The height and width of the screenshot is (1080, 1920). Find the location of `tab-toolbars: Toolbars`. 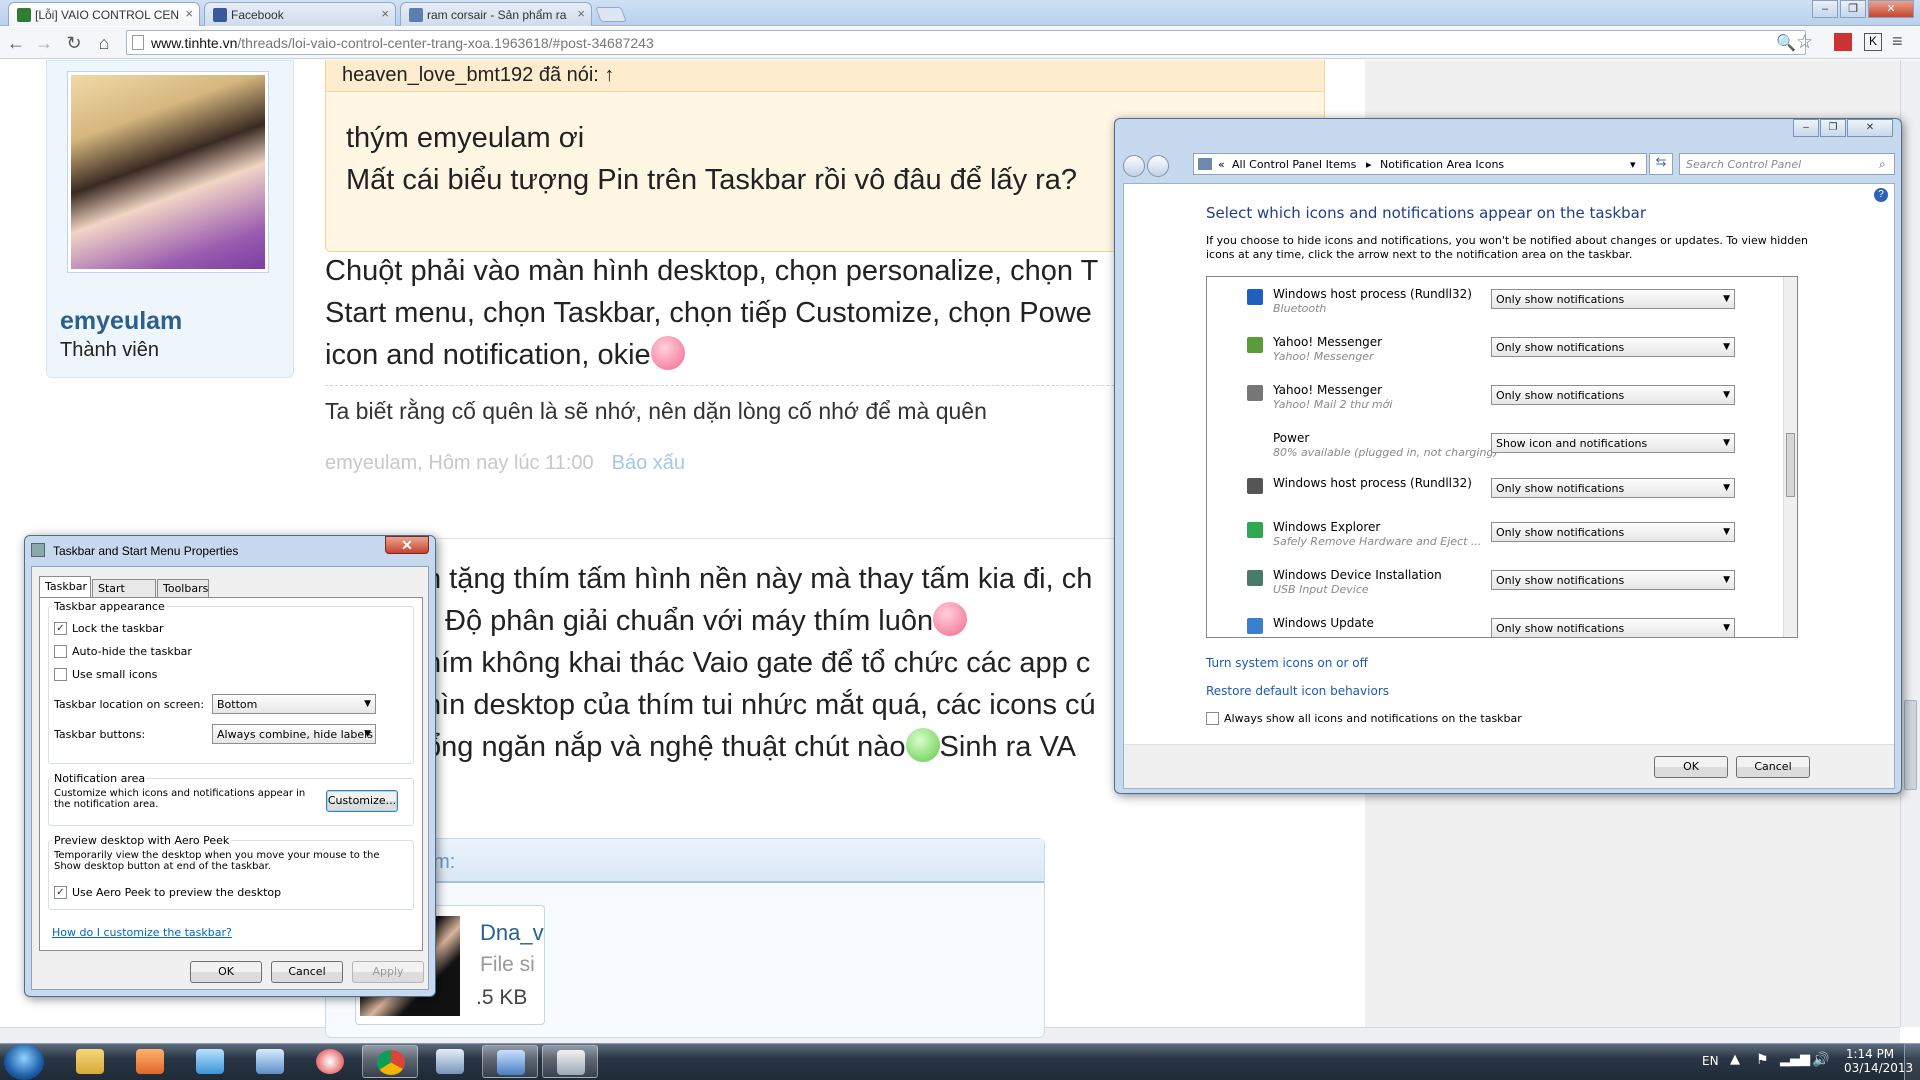

tab-toolbars: Toolbars is located at coordinates (183, 588).